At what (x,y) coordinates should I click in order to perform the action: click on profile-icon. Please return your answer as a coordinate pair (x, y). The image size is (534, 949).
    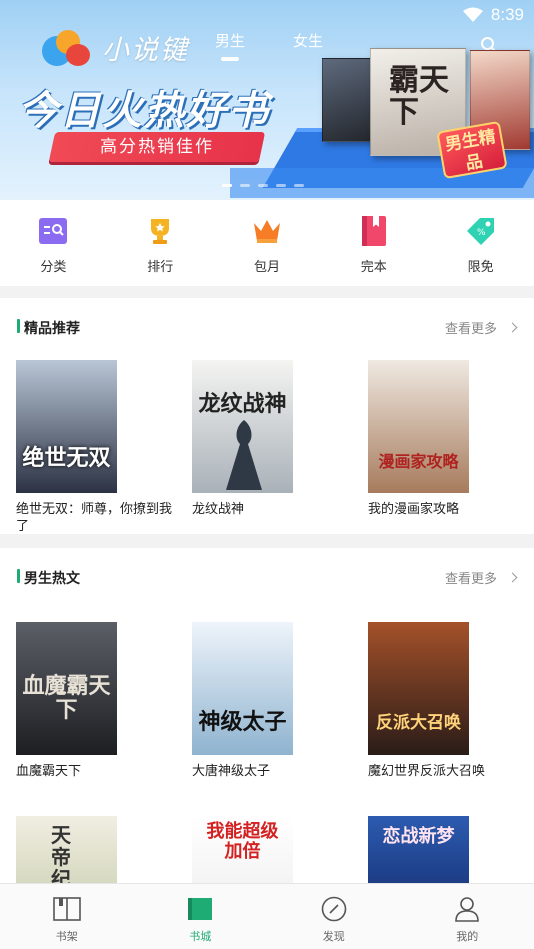
    Looking at the image, I should click on (467, 909).